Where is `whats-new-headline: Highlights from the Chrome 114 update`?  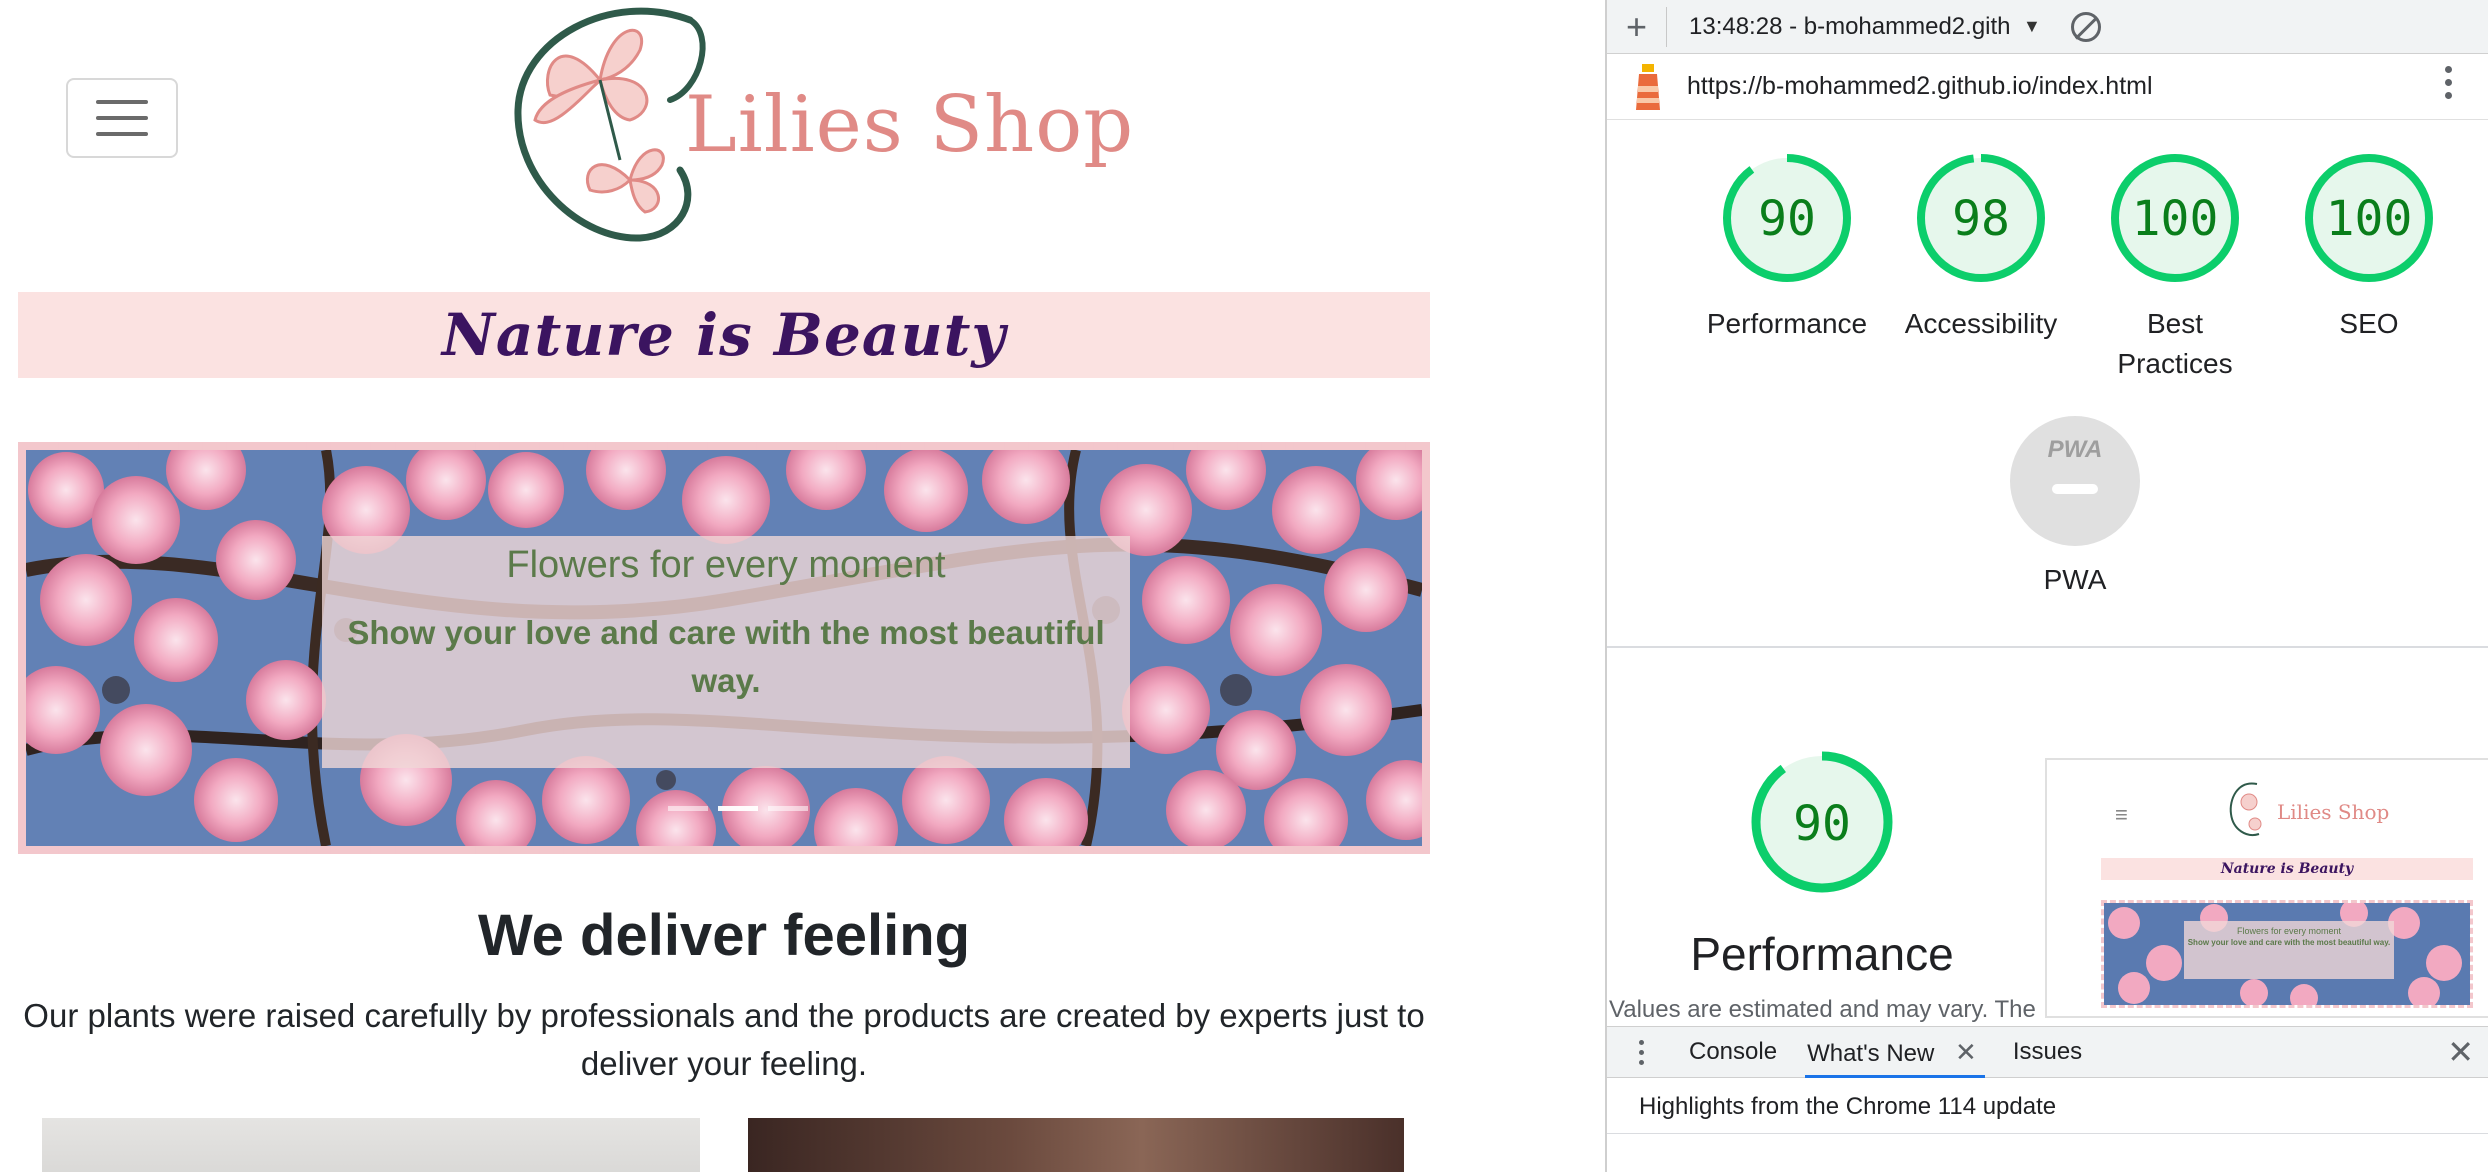 whats-new-headline: Highlights from the Chrome 114 update is located at coordinates (1847, 1106).